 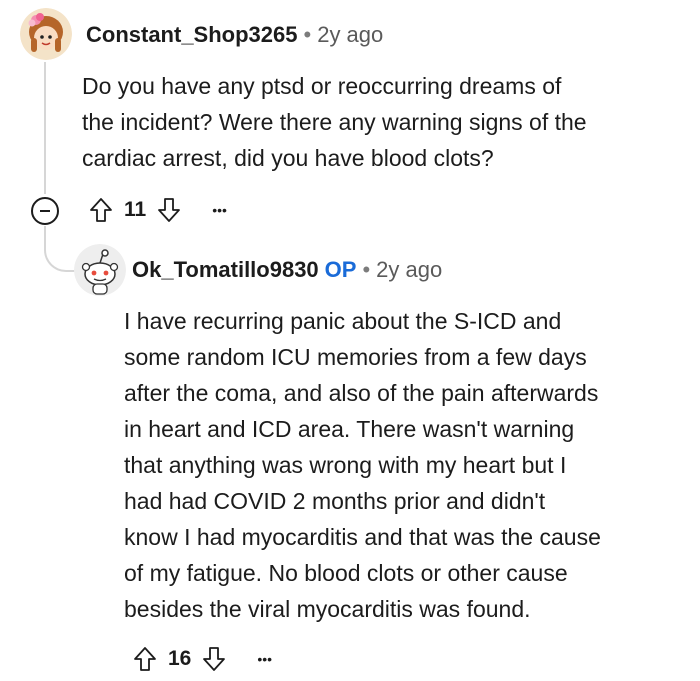 What do you see at coordinates (45, 229) in the screenshot?
I see `thread-line-lower` at bounding box center [45, 229].